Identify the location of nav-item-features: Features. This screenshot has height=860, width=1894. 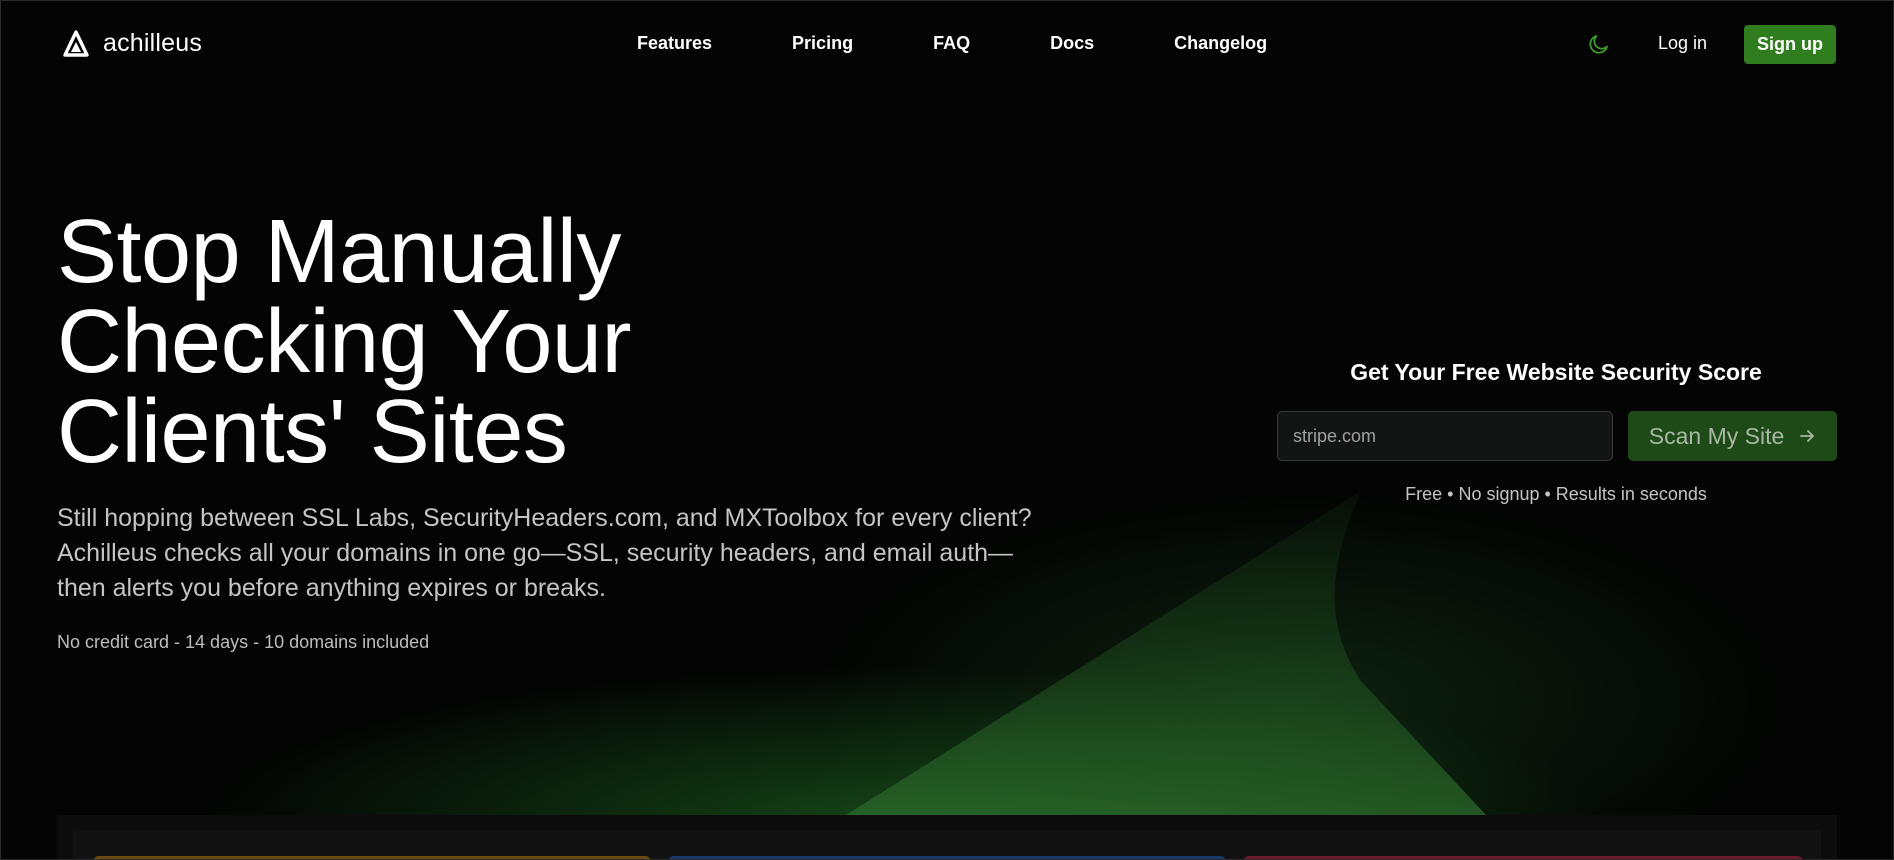
(674, 43).